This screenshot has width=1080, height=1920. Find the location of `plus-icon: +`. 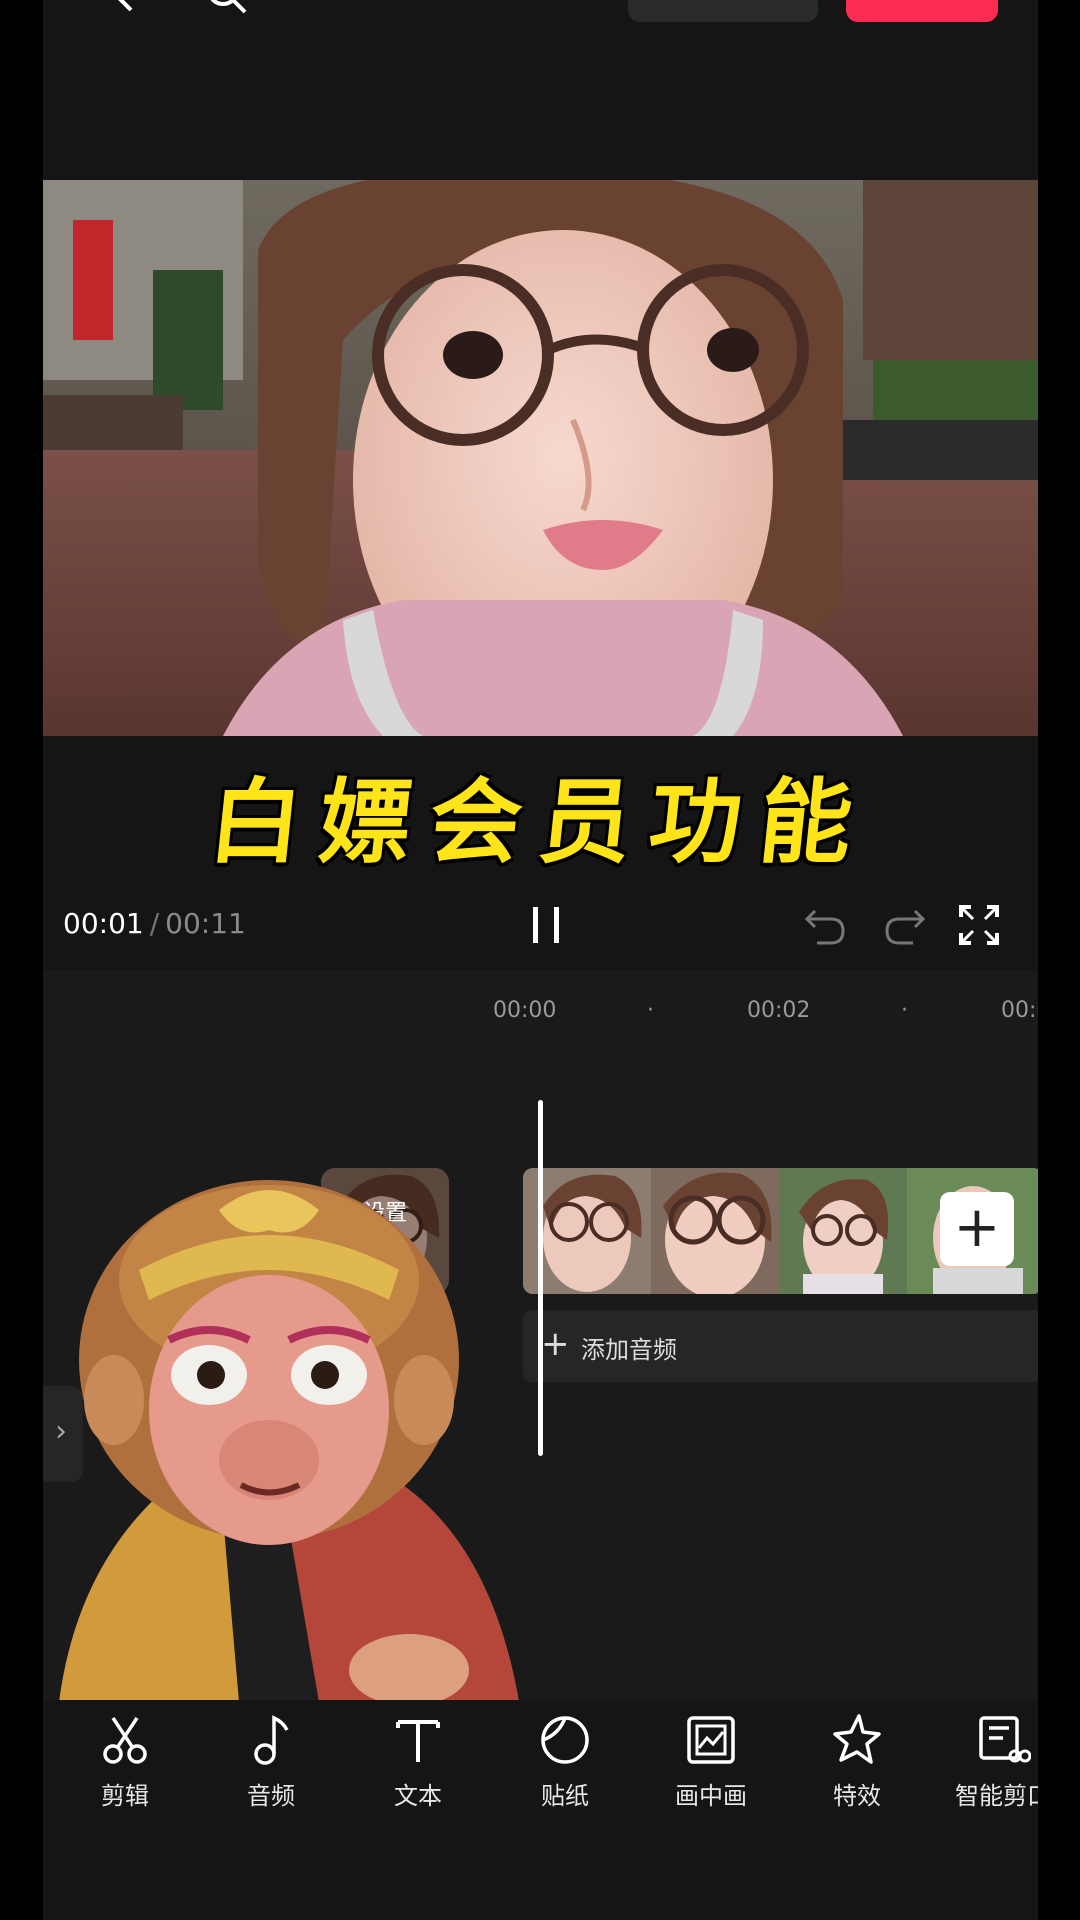

plus-icon: + is located at coordinates (555, 1344).